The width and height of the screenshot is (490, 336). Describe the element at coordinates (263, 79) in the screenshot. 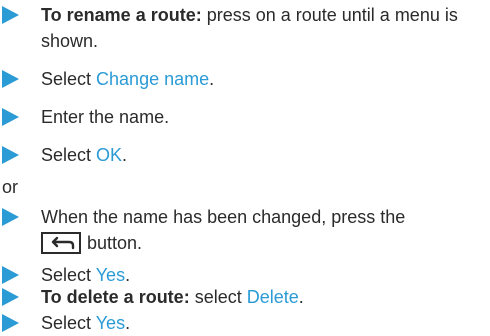

I see `step-text: Select Change name.` at that location.